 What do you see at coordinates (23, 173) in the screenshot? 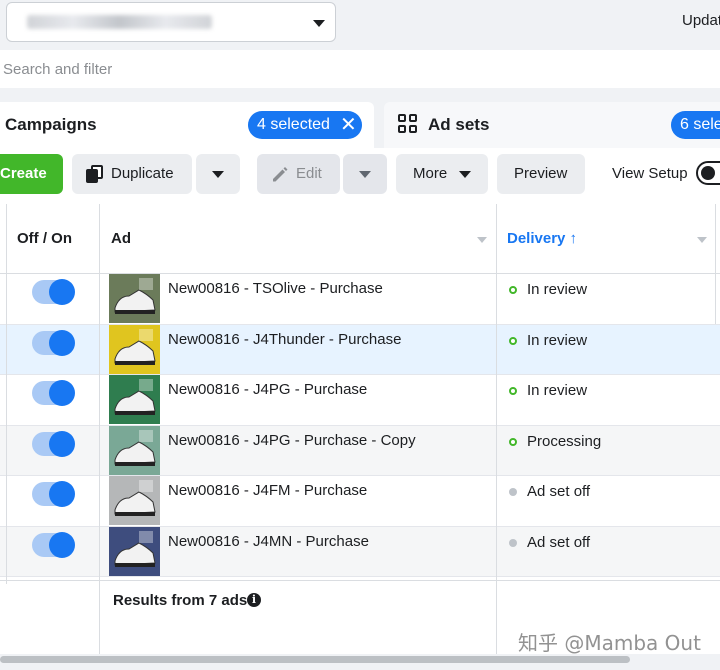
I see `create-label: Create` at bounding box center [23, 173].